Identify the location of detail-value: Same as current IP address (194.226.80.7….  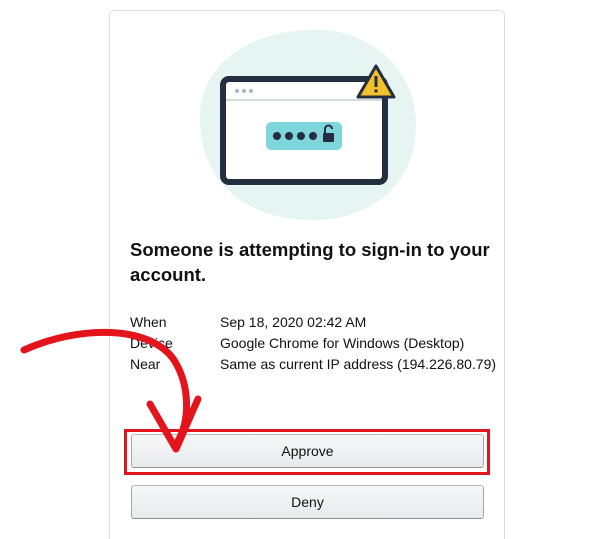
(358, 364).